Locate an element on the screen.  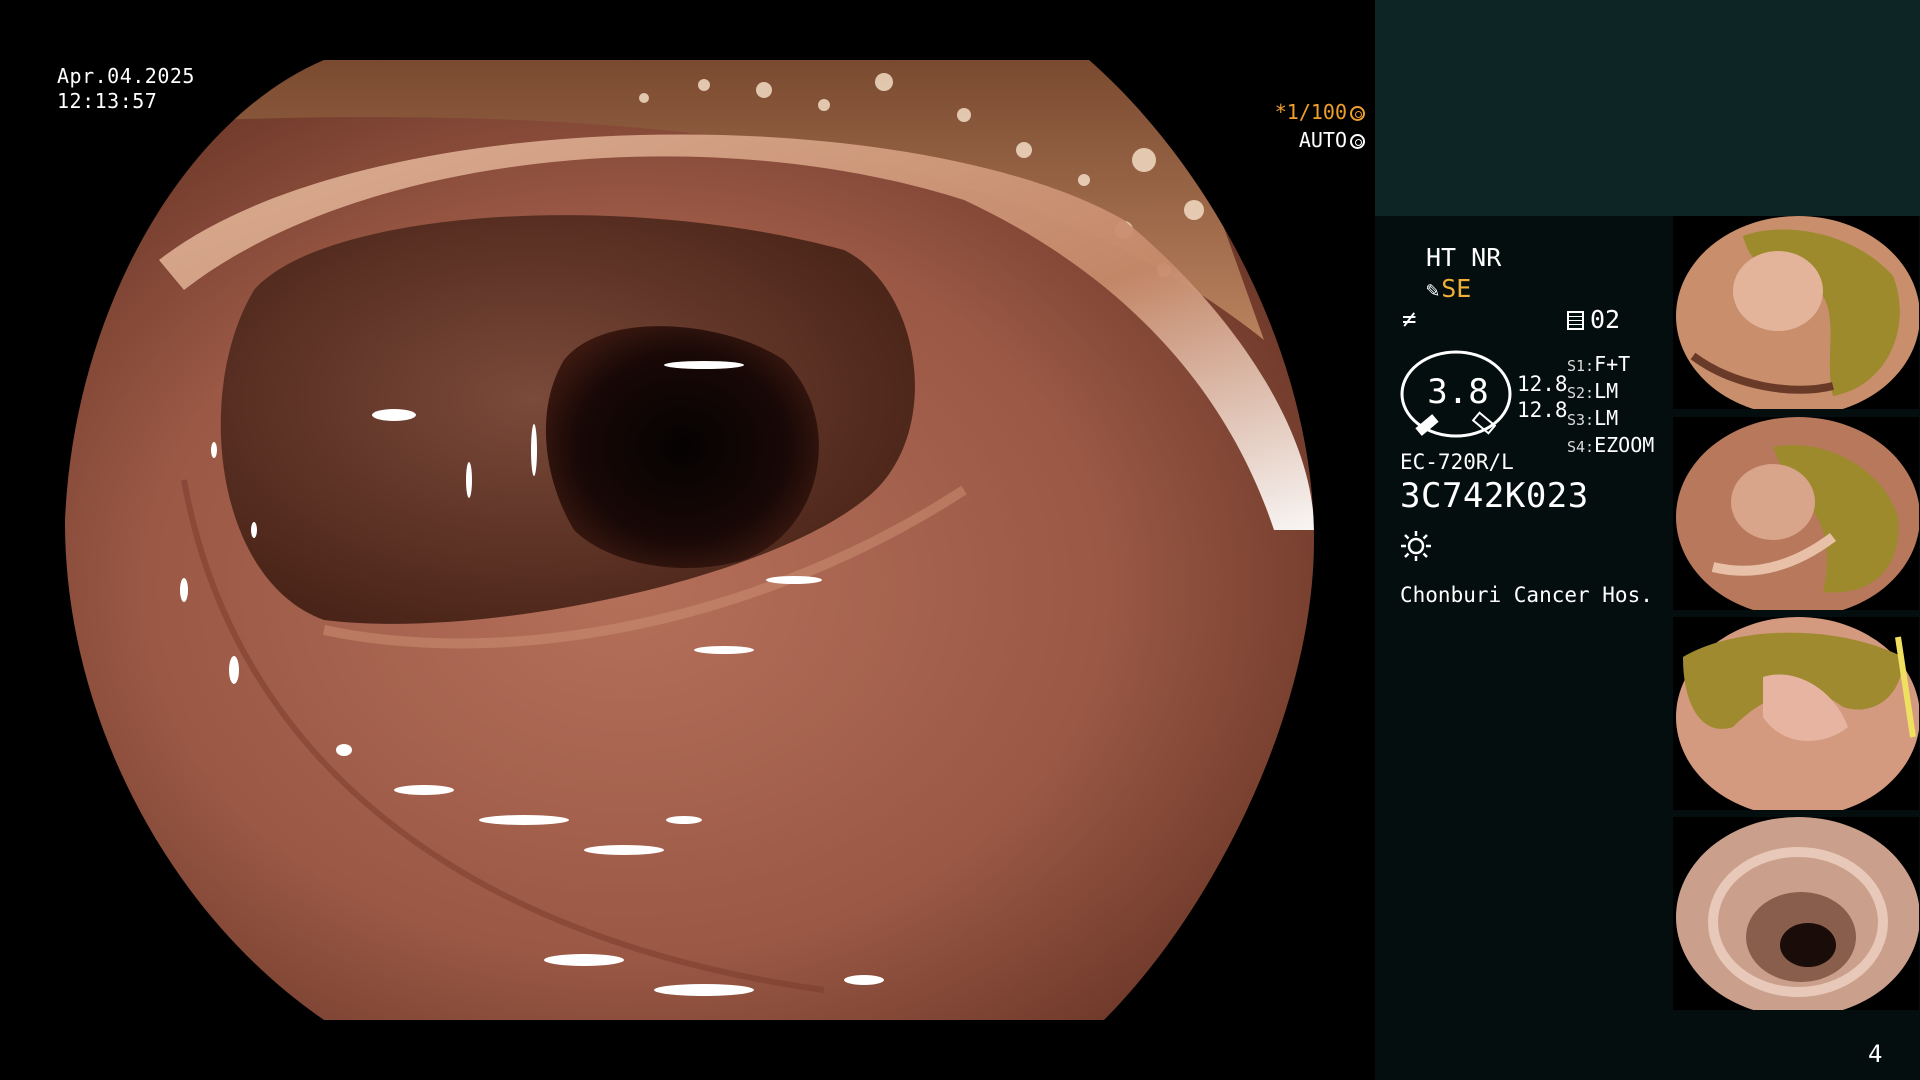
scene-row: S2:LM is located at coordinates (1610, 392).